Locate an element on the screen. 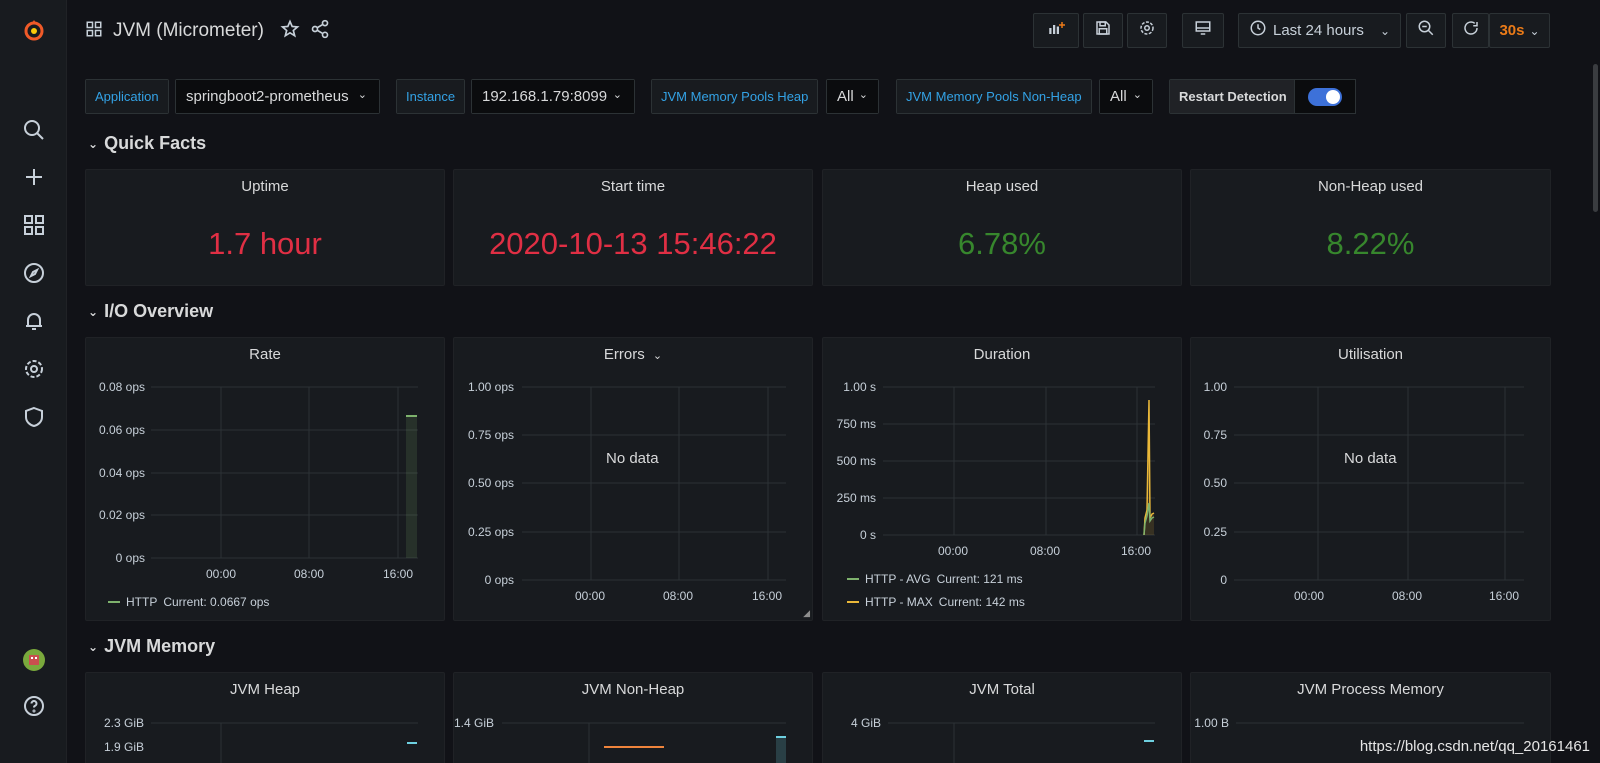  graph-panel-jvm-non-heap: JVM Non-Heap 1.4 GiB is located at coordinates (633, 717).